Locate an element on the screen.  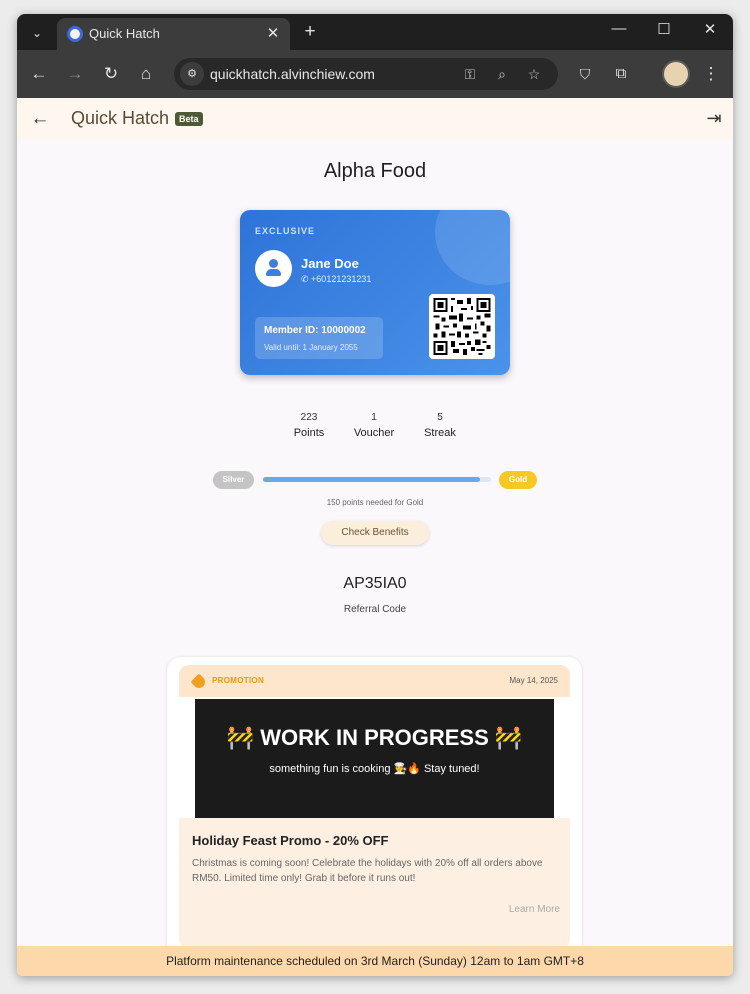
more-menu-icon: ⋮ is located at coordinates (711, 74).